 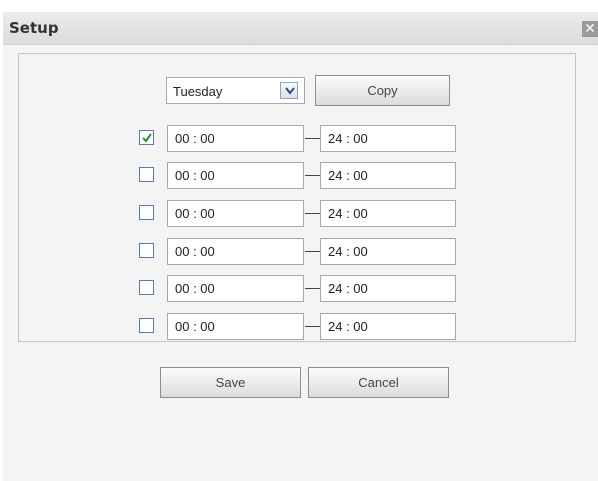 I want to click on chevron-down-icon, so click(x=289, y=90).